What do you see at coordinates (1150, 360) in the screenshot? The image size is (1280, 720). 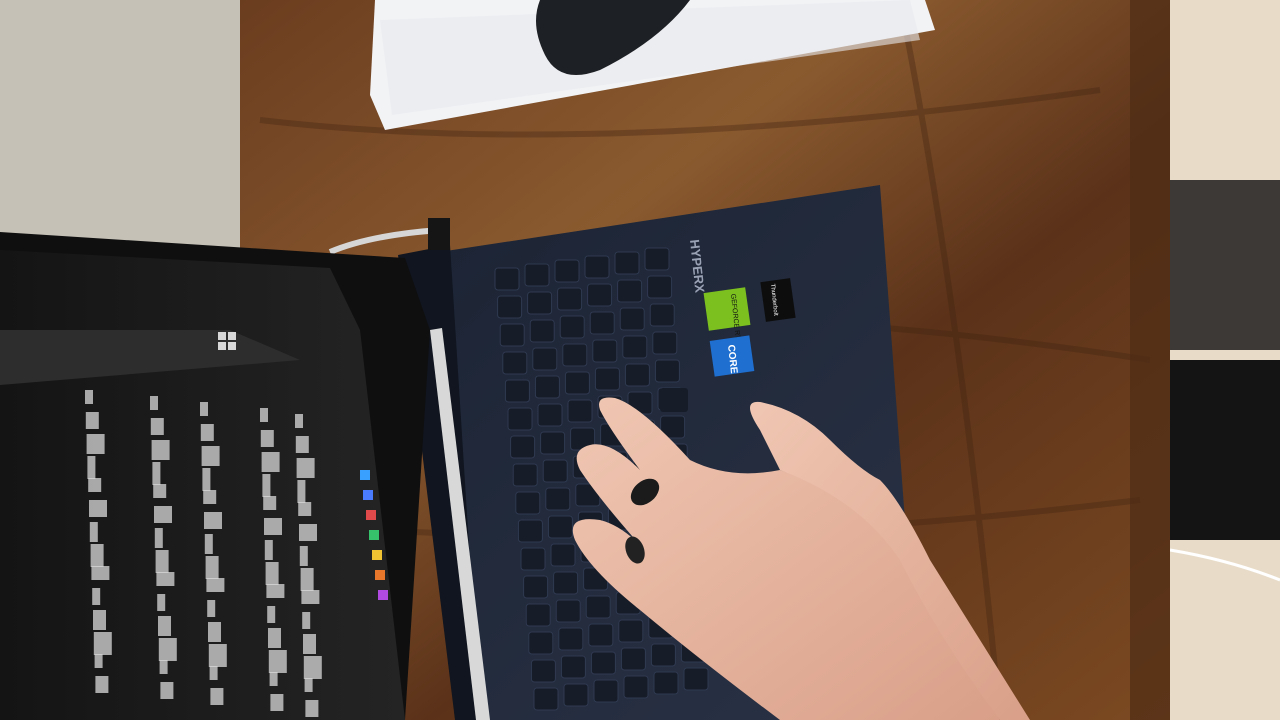 I see `desk-edge` at bounding box center [1150, 360].